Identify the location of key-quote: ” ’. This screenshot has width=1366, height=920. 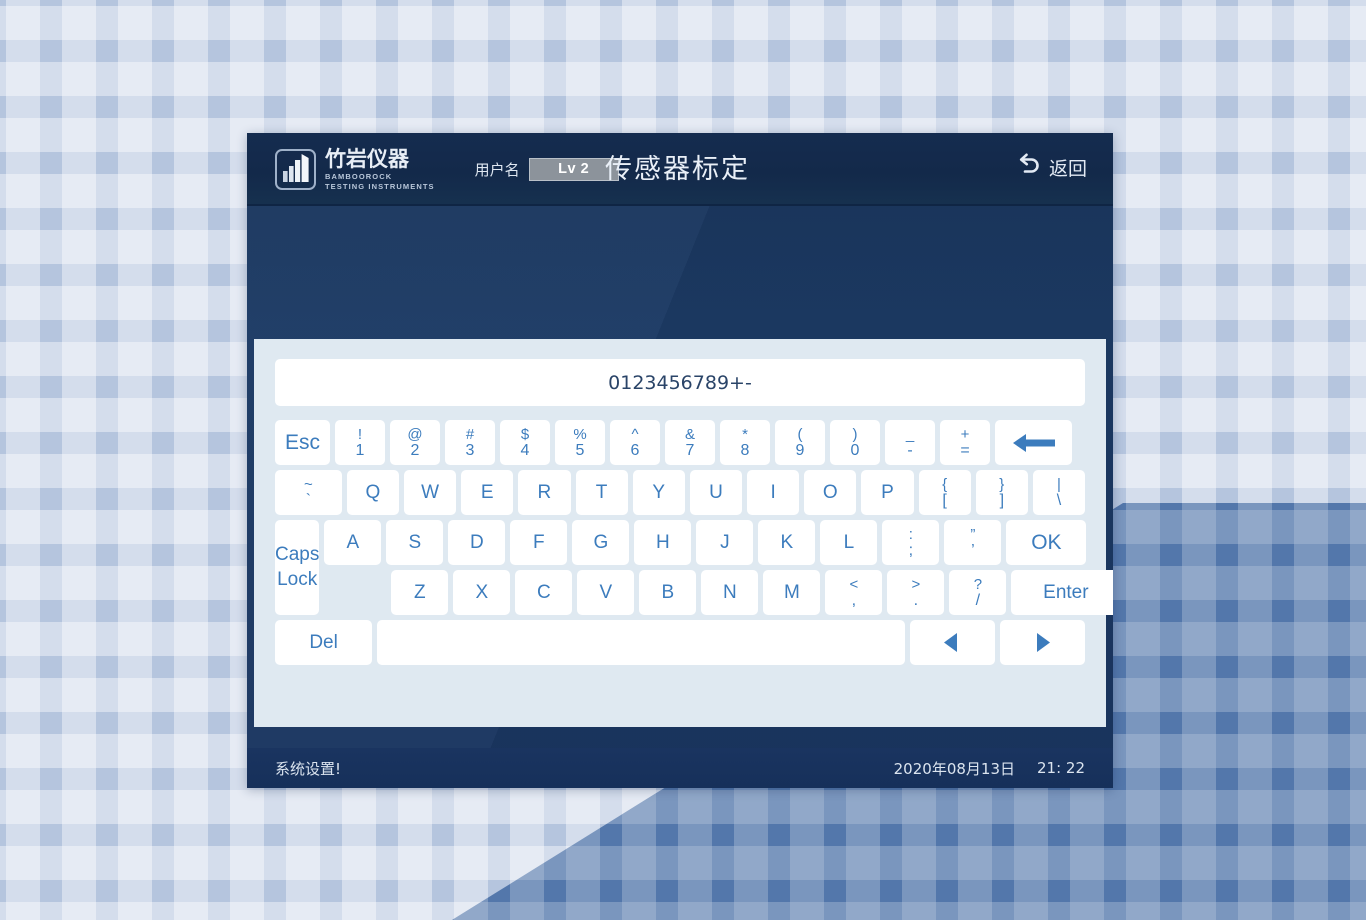
(973, 542).